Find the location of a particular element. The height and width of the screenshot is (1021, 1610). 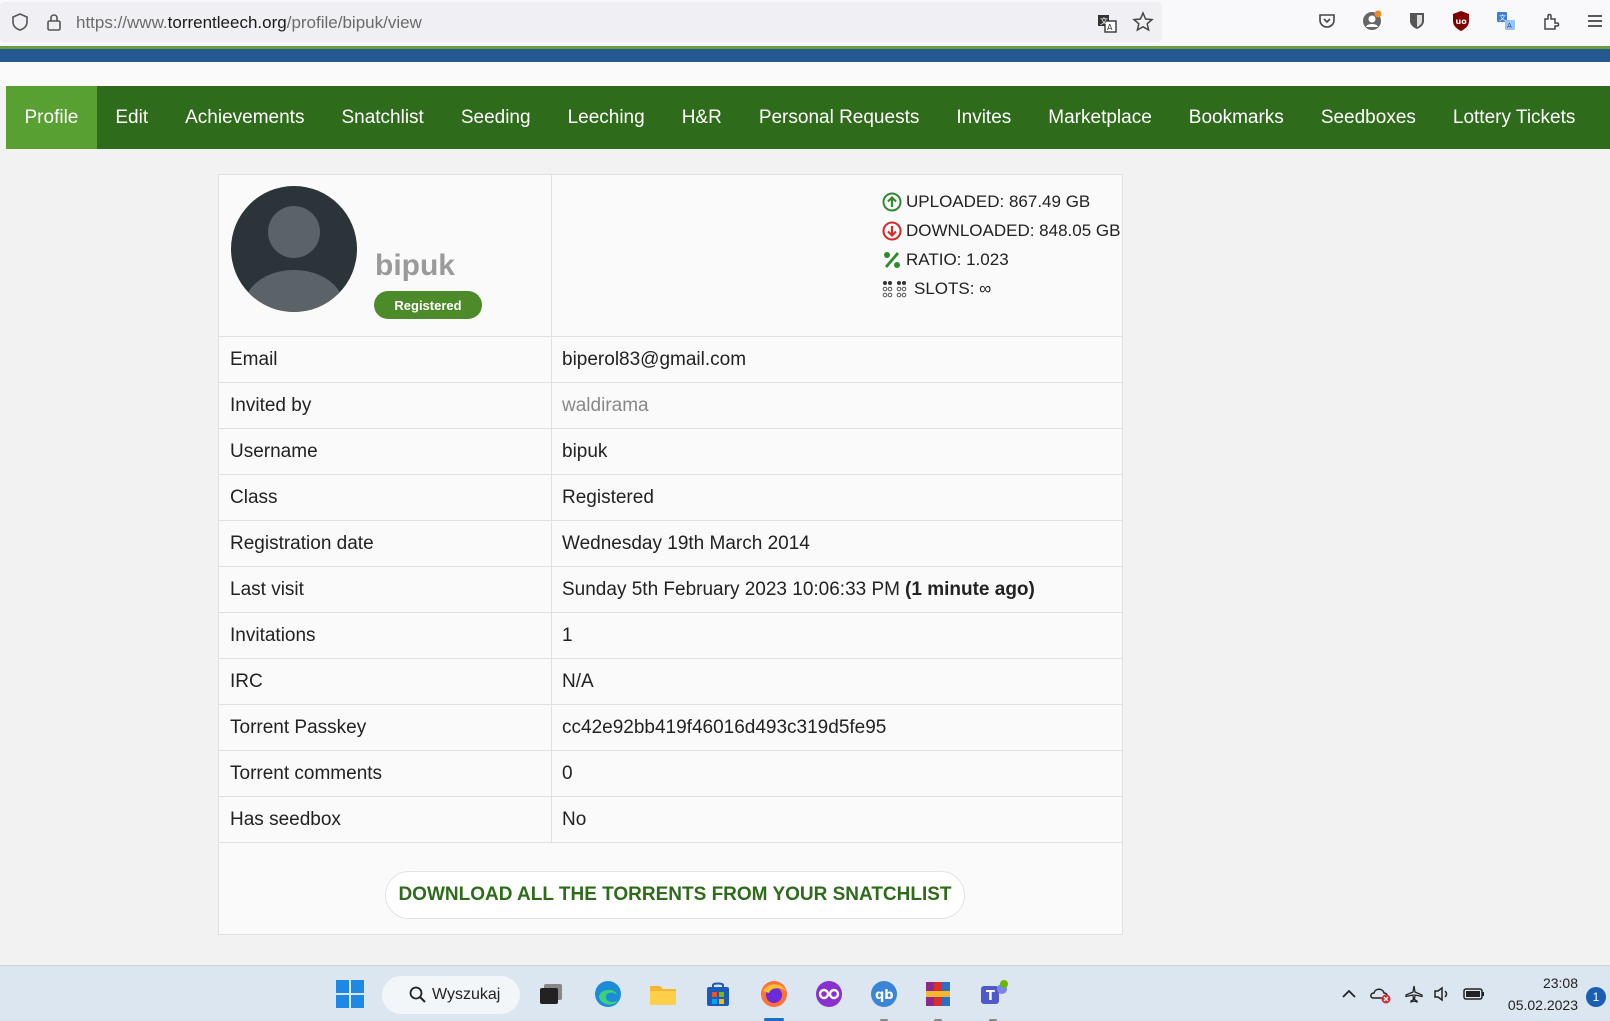

row-value: Wednesday 19th March 2014 is located at coordinates (686, 543).